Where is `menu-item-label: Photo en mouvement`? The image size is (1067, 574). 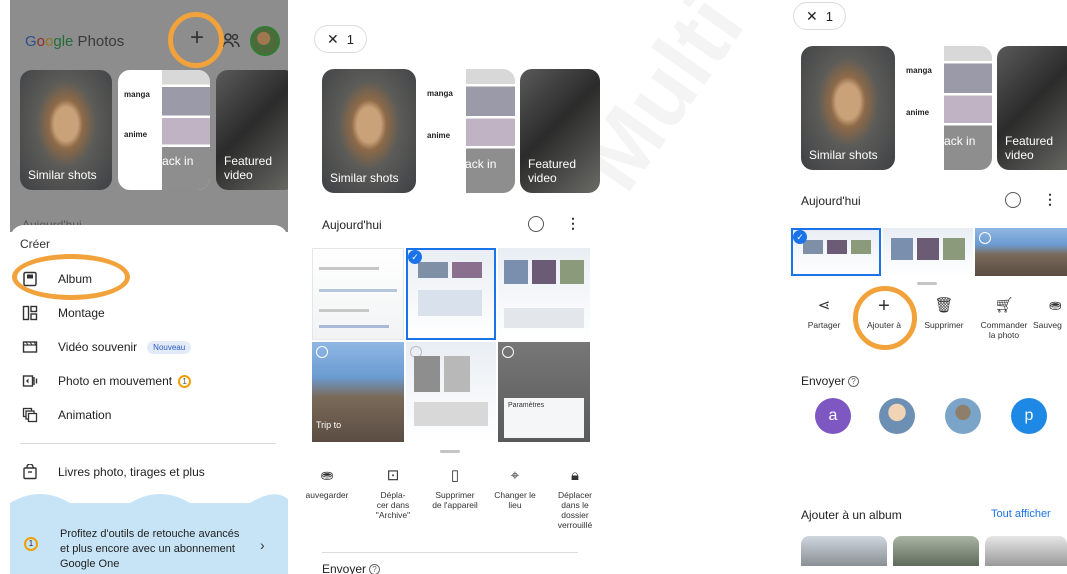
menu-item-label: Photo en mouvement is located at coordinates (115, 381).